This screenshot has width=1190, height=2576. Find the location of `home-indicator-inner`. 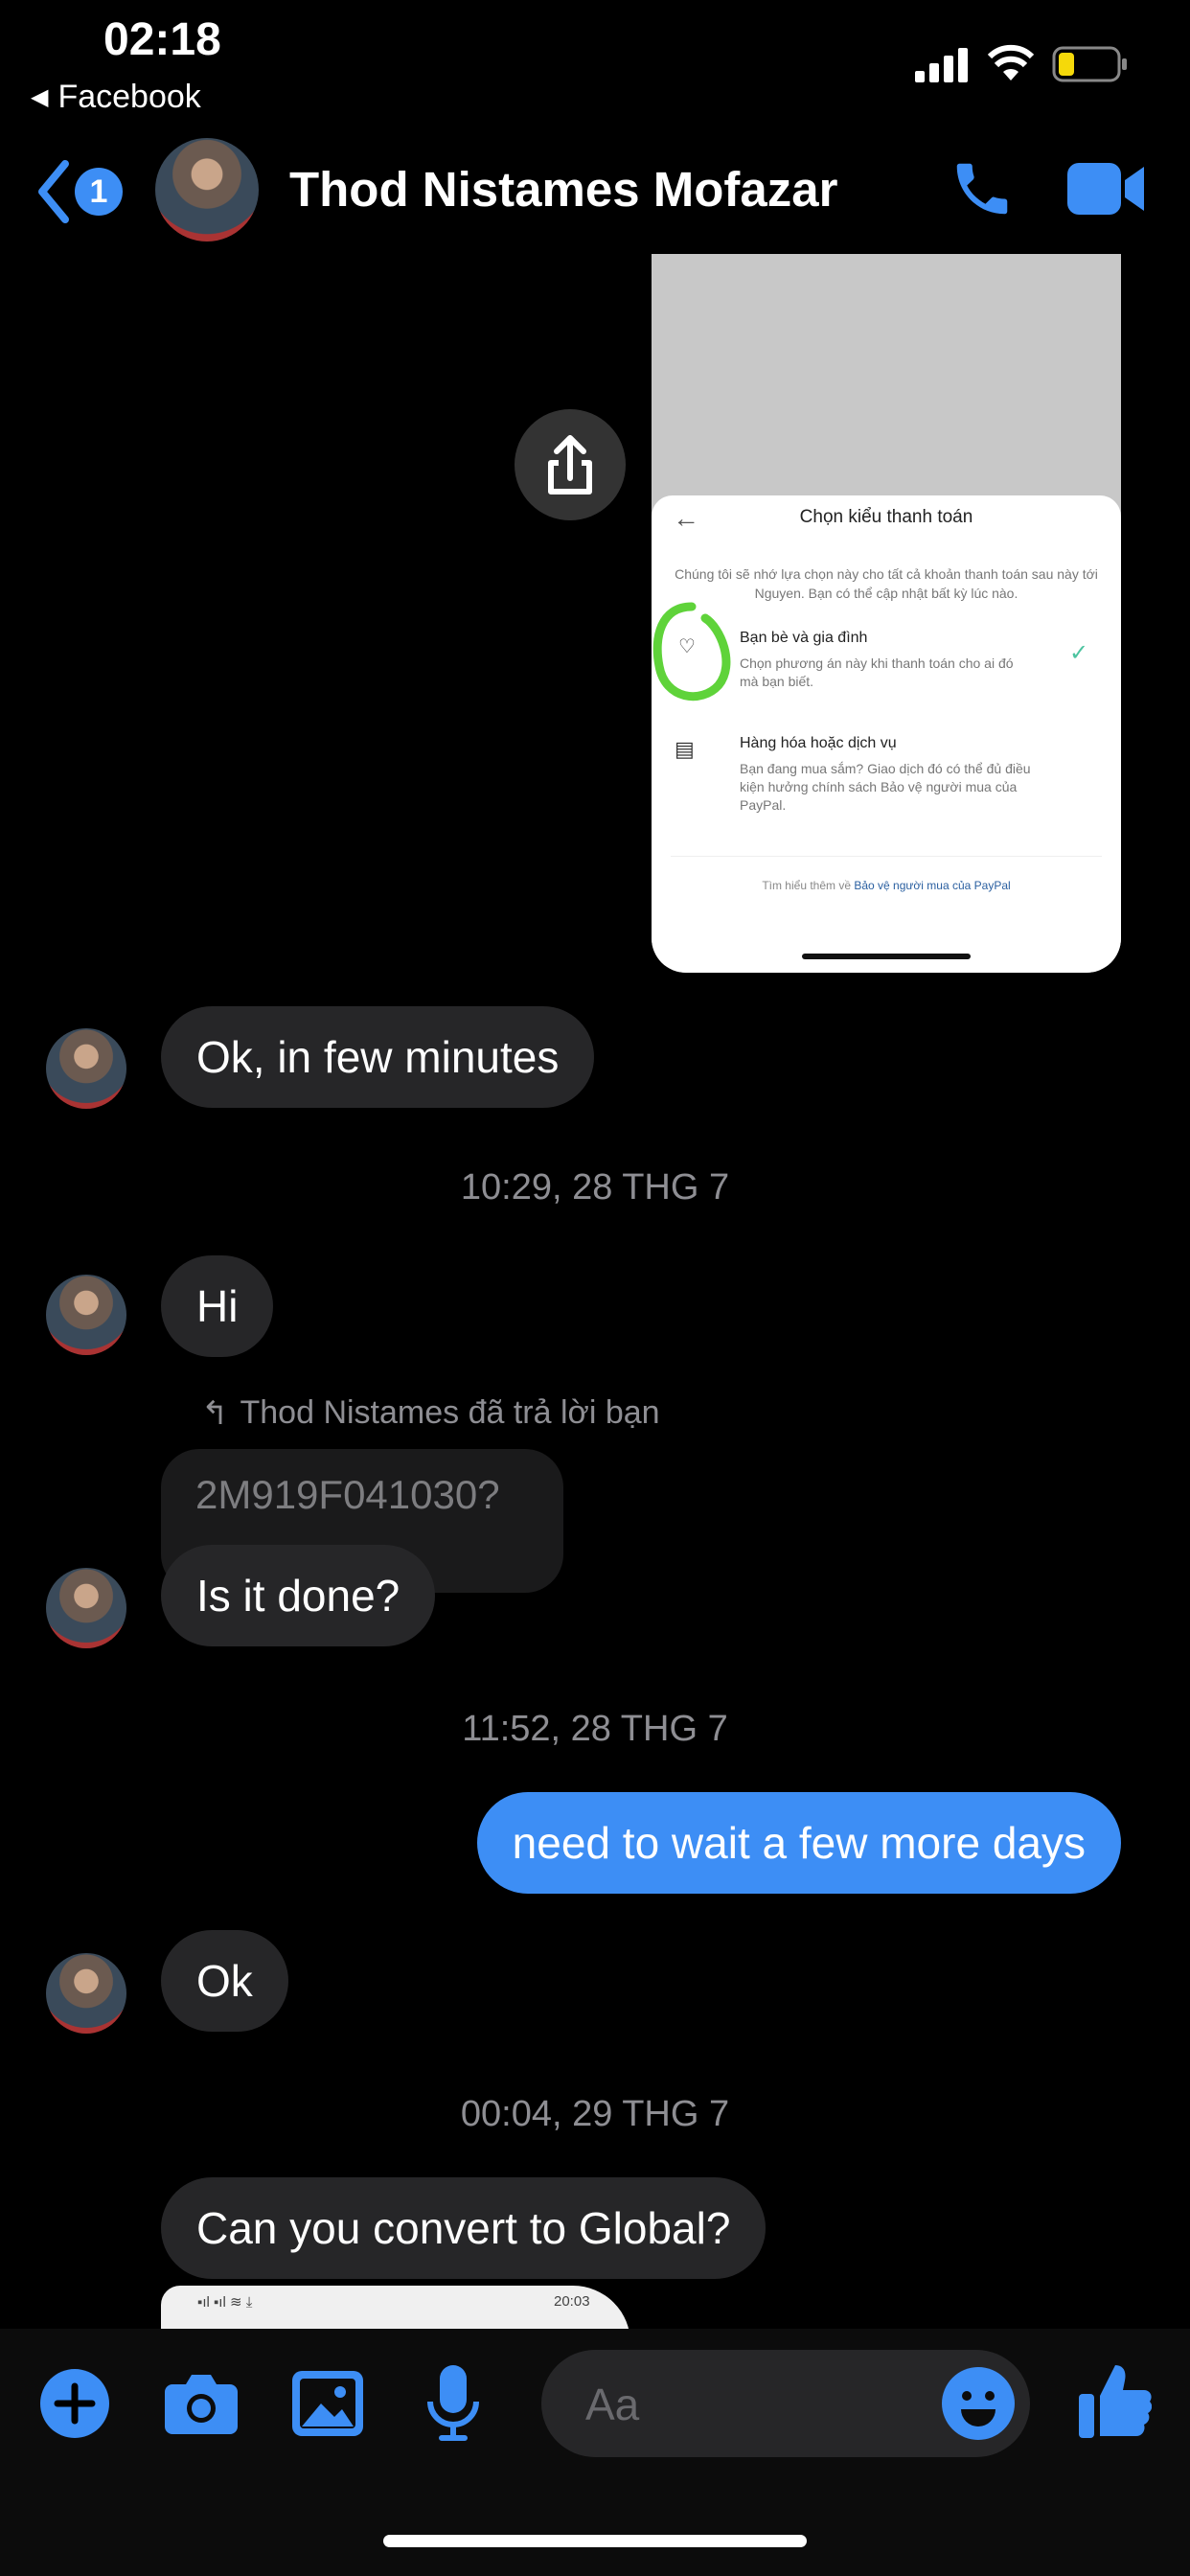

home-indicator-inner is located at coordinates (887, 956).